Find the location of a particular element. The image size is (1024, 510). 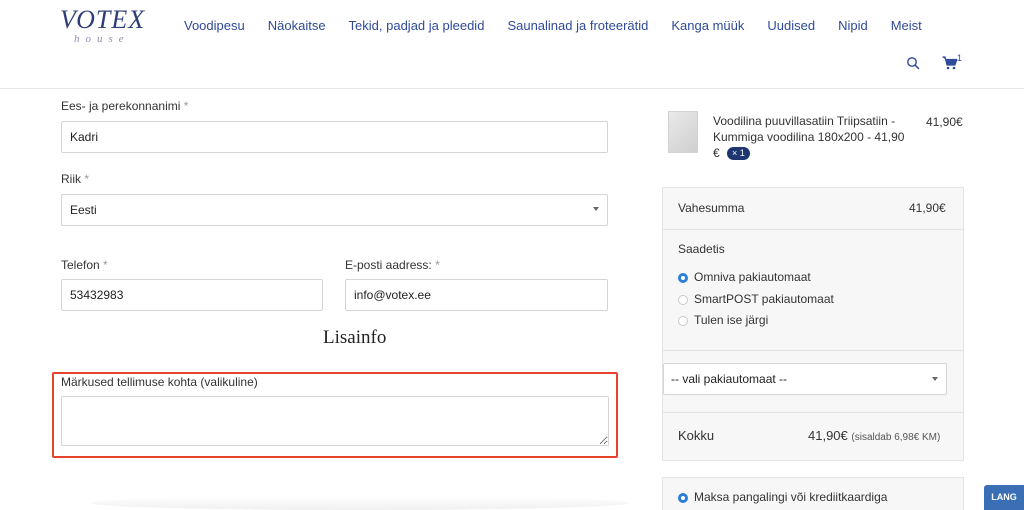

name-field: Kadri is located at coordinates (334, 137).